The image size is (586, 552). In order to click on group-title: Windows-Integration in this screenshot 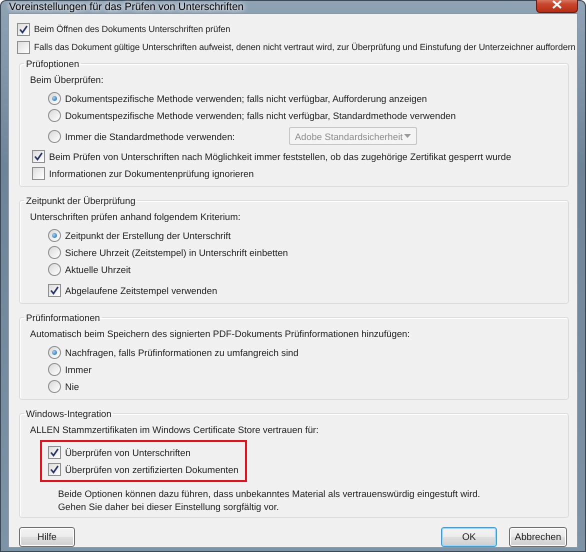, I will do `click(68, 413)`.